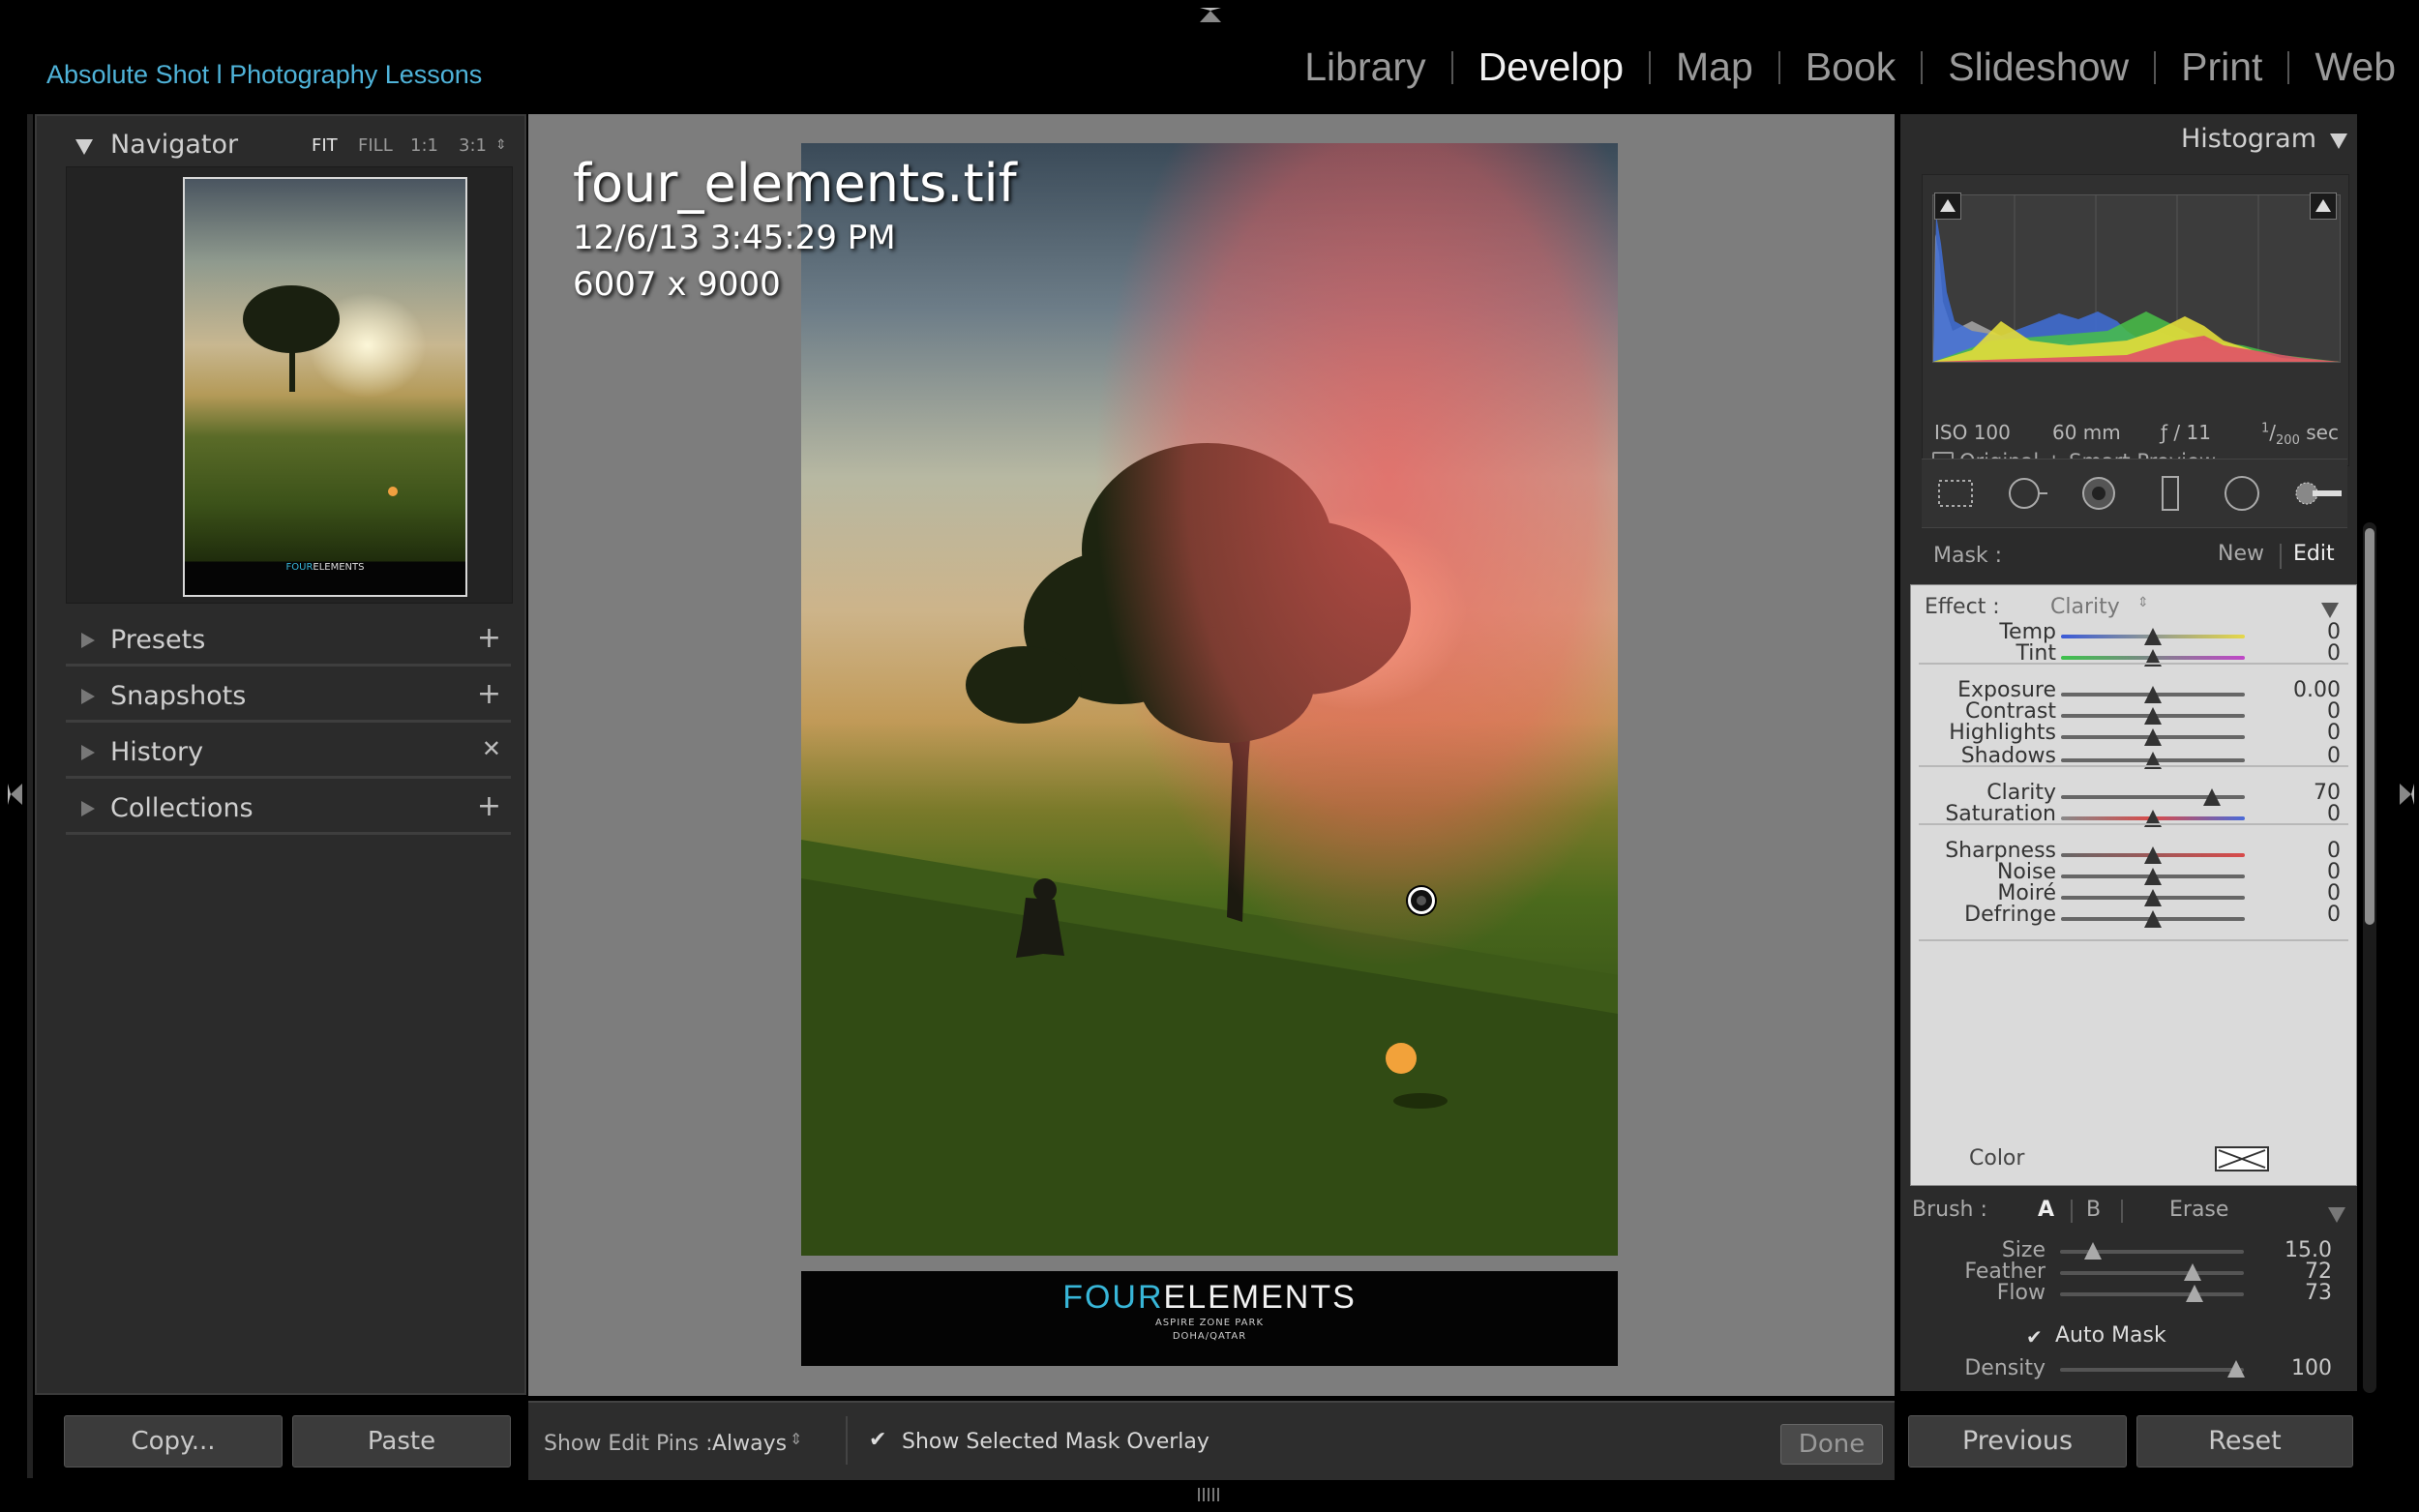  I want to click on mask-new-button: New, so click(2241, 554).